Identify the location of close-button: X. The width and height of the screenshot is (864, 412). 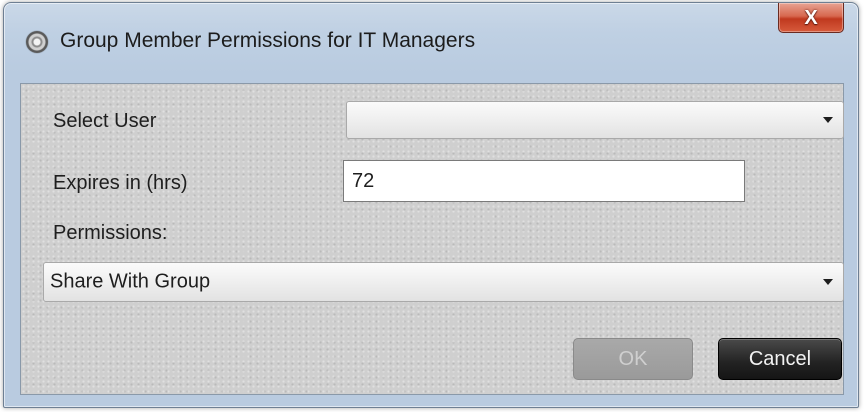
(811, 18).